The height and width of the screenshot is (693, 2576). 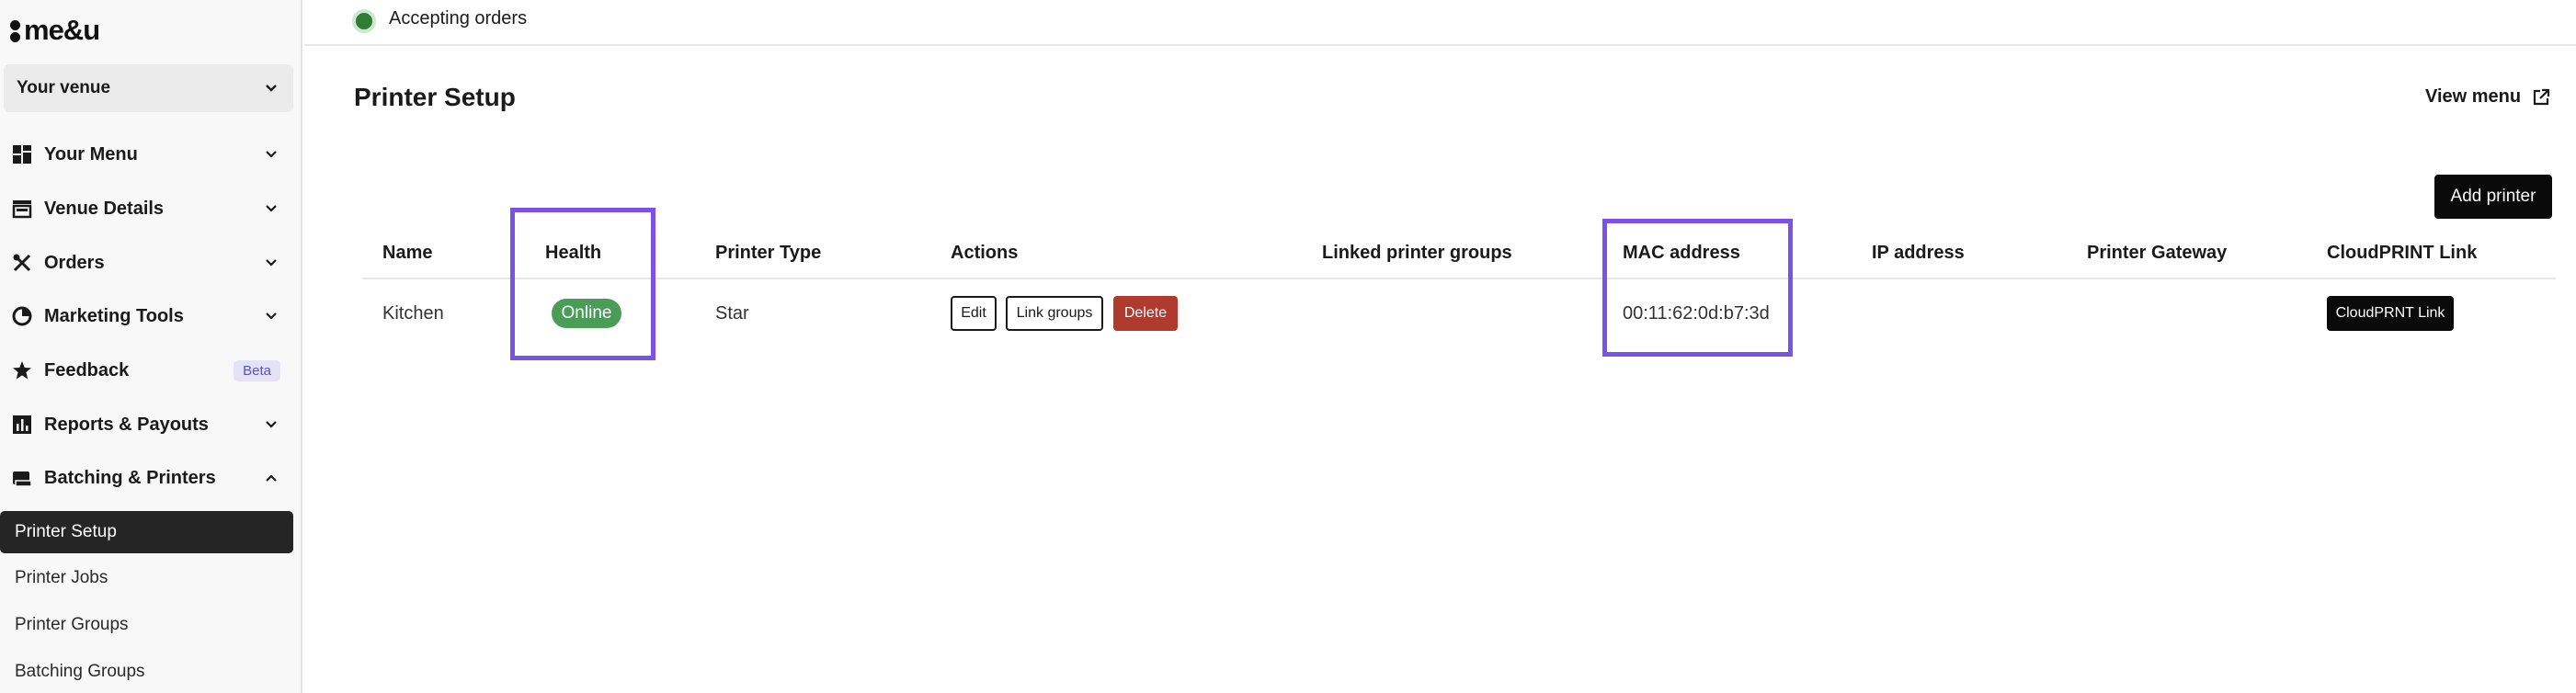 What do you see at coordinates (15, 31) in the screenshot?
I see `logo-mark-icon` at bounding box center [15, 31].